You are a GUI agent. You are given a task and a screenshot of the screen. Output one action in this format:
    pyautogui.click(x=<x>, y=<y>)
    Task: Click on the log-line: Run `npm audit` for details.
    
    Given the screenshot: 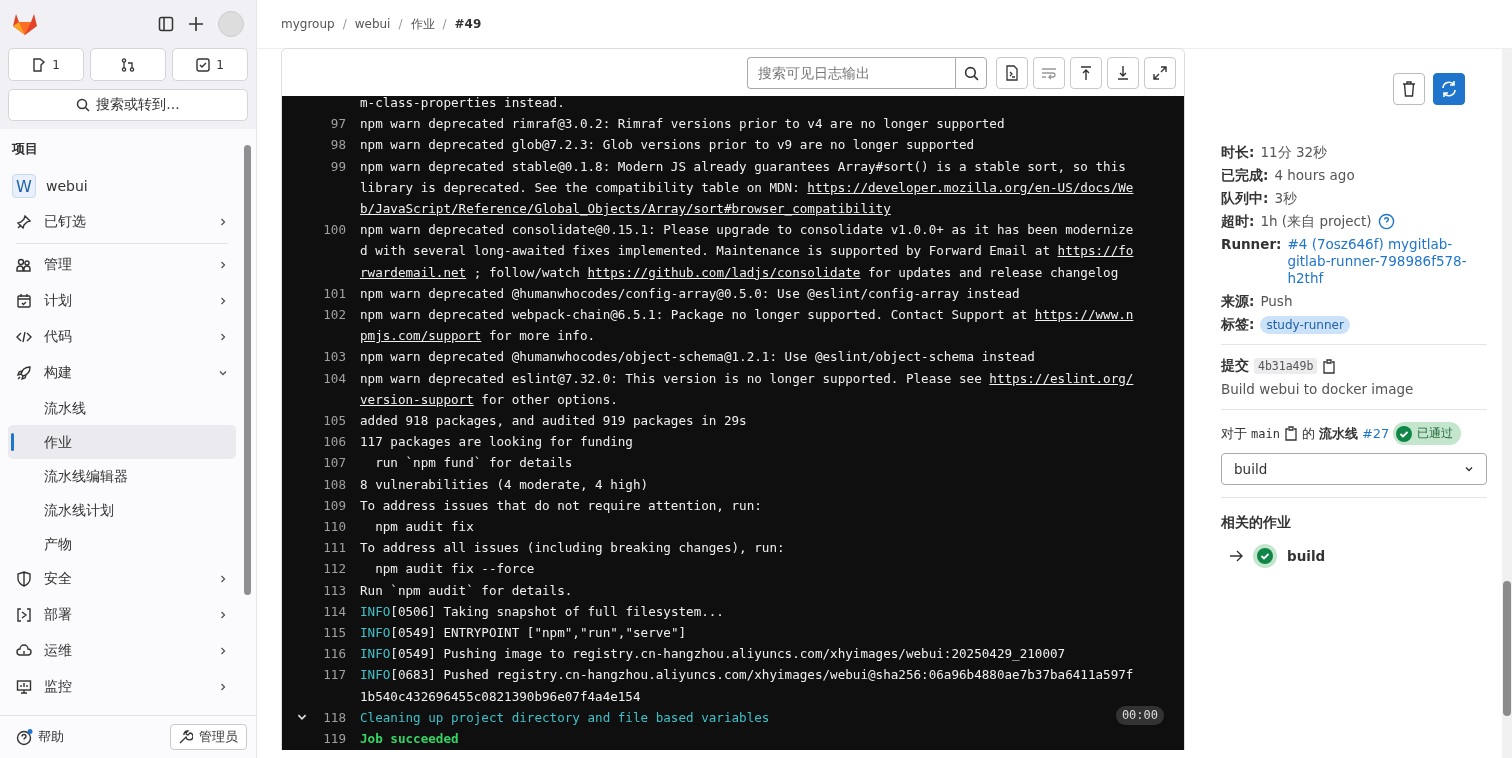 What is the action you would take?
    pyautogui.click(x=466, y=590)
    